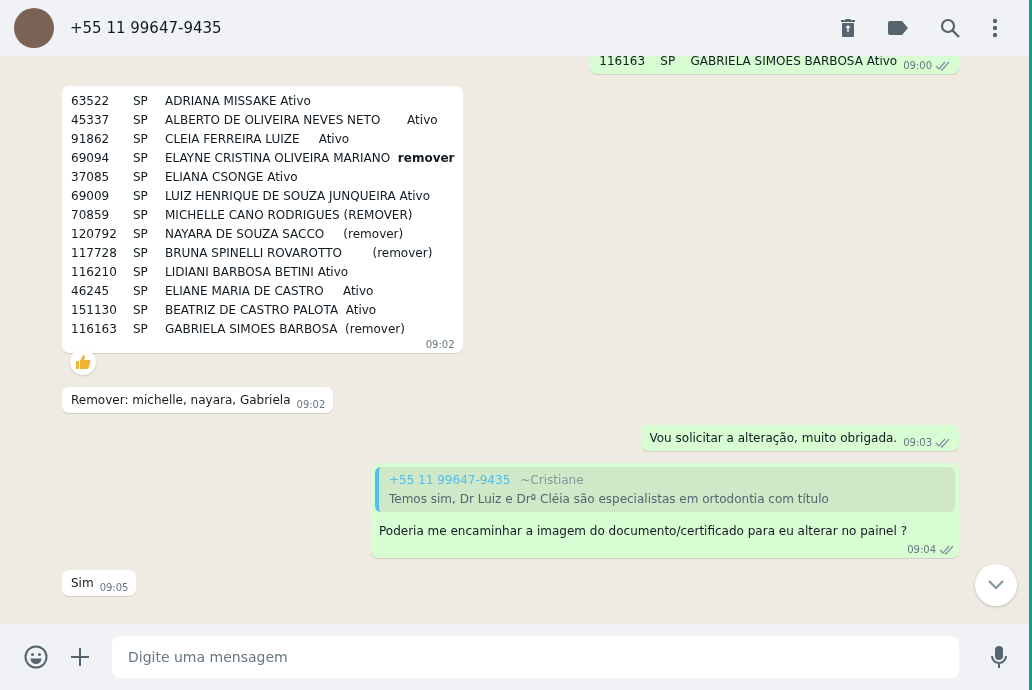 This screenshot has width=1032, height=690. What do you see at coordinates (848, 28) in the screenshot?
I see `trash-icon` at bounding box center [848, 28].